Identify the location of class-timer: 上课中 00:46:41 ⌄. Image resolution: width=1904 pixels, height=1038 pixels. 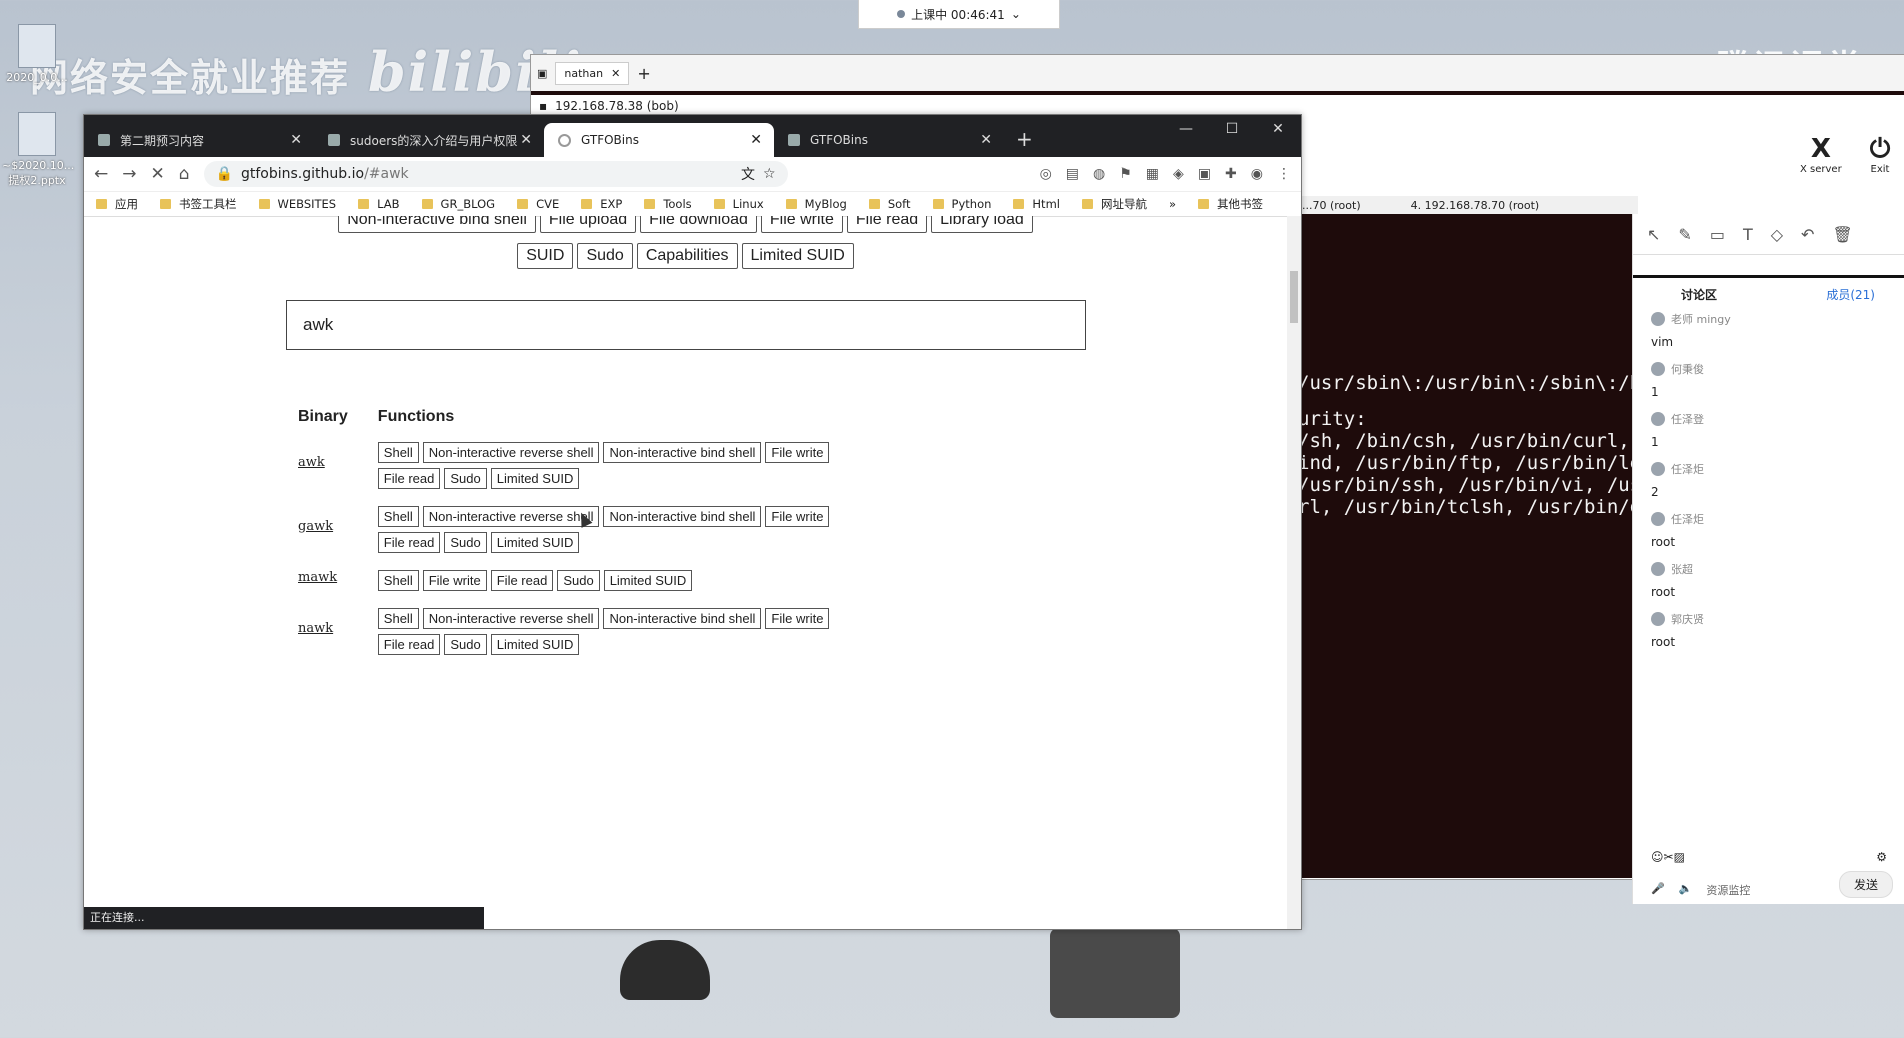
(959, 14).